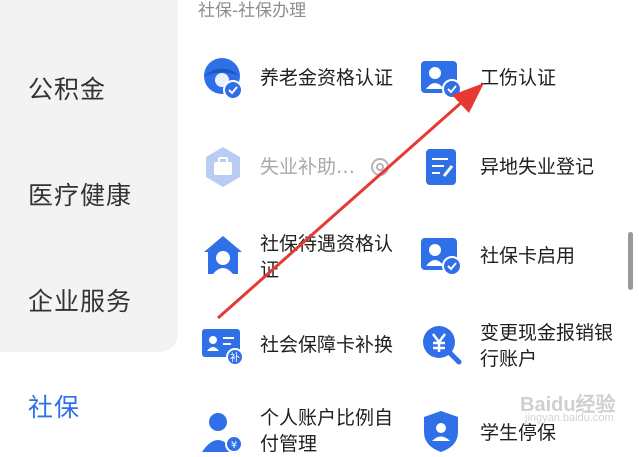 The width and height of the screenshot is (639, 457). What do you see at coordinates (252, 11) in the screenshot?
I see `section-title: 社保-社保办理` at bounding box center [252, 11].